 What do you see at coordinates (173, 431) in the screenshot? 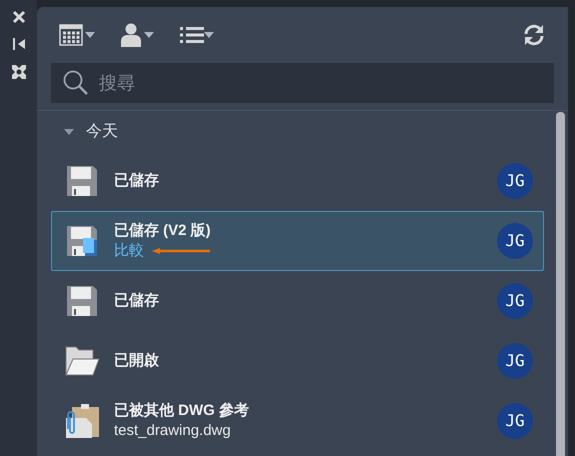
I see `item-filename: test_drawing.dwg` at bounding box center [173, 431].